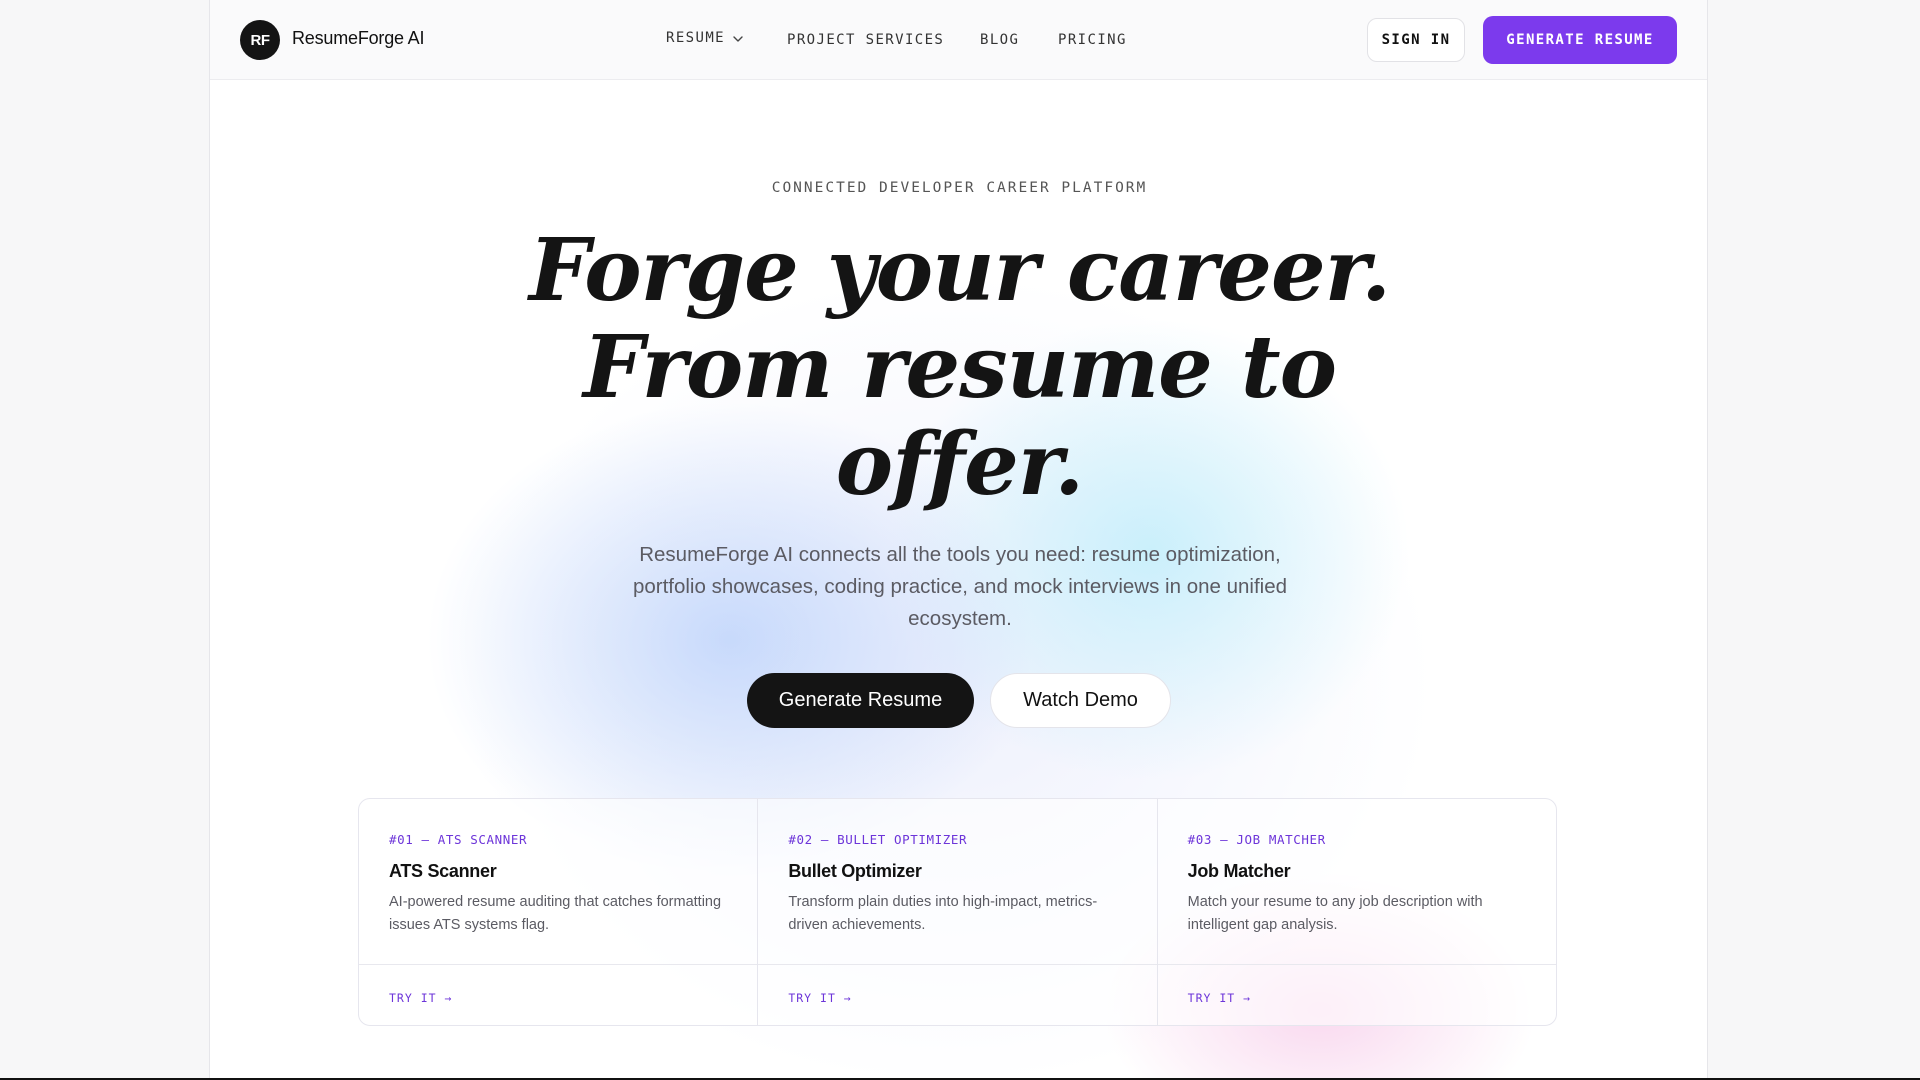 The height and width of the screenshot is (1080, 1920). I want to click on headline-line-3: offer., so click(959, 464).